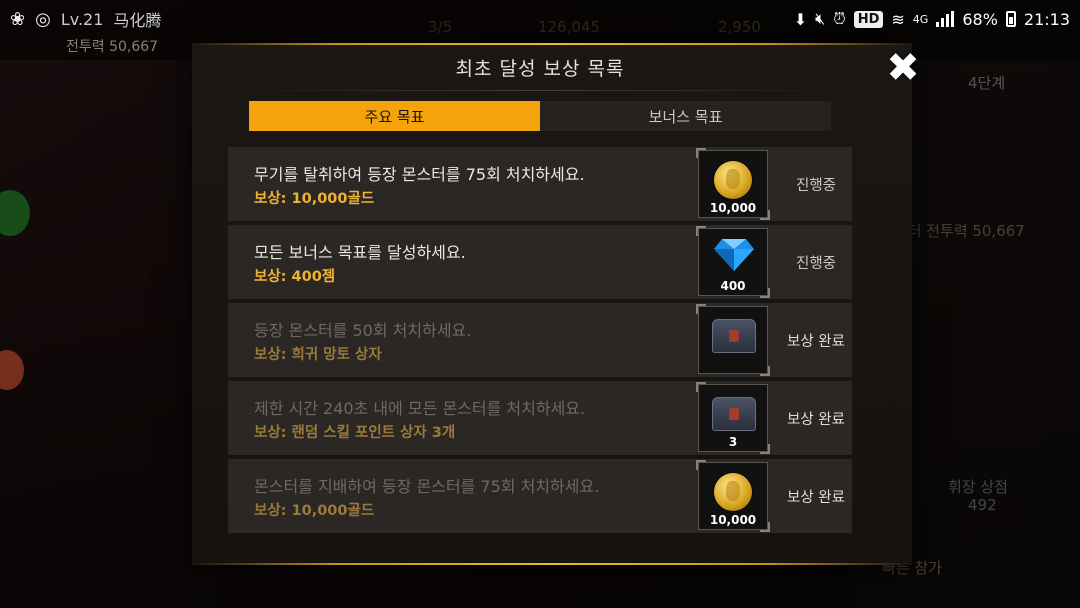 This screenshot has width=1080, height=608. Describe the element at coordinates (540, 19) in the screenshot. I see `status-bar: ❀ ◎ Lv.21 马化腾 ⬇ 🔇︎ ⏰︎ HD ≋ 4G 68% 21:13` at that location.